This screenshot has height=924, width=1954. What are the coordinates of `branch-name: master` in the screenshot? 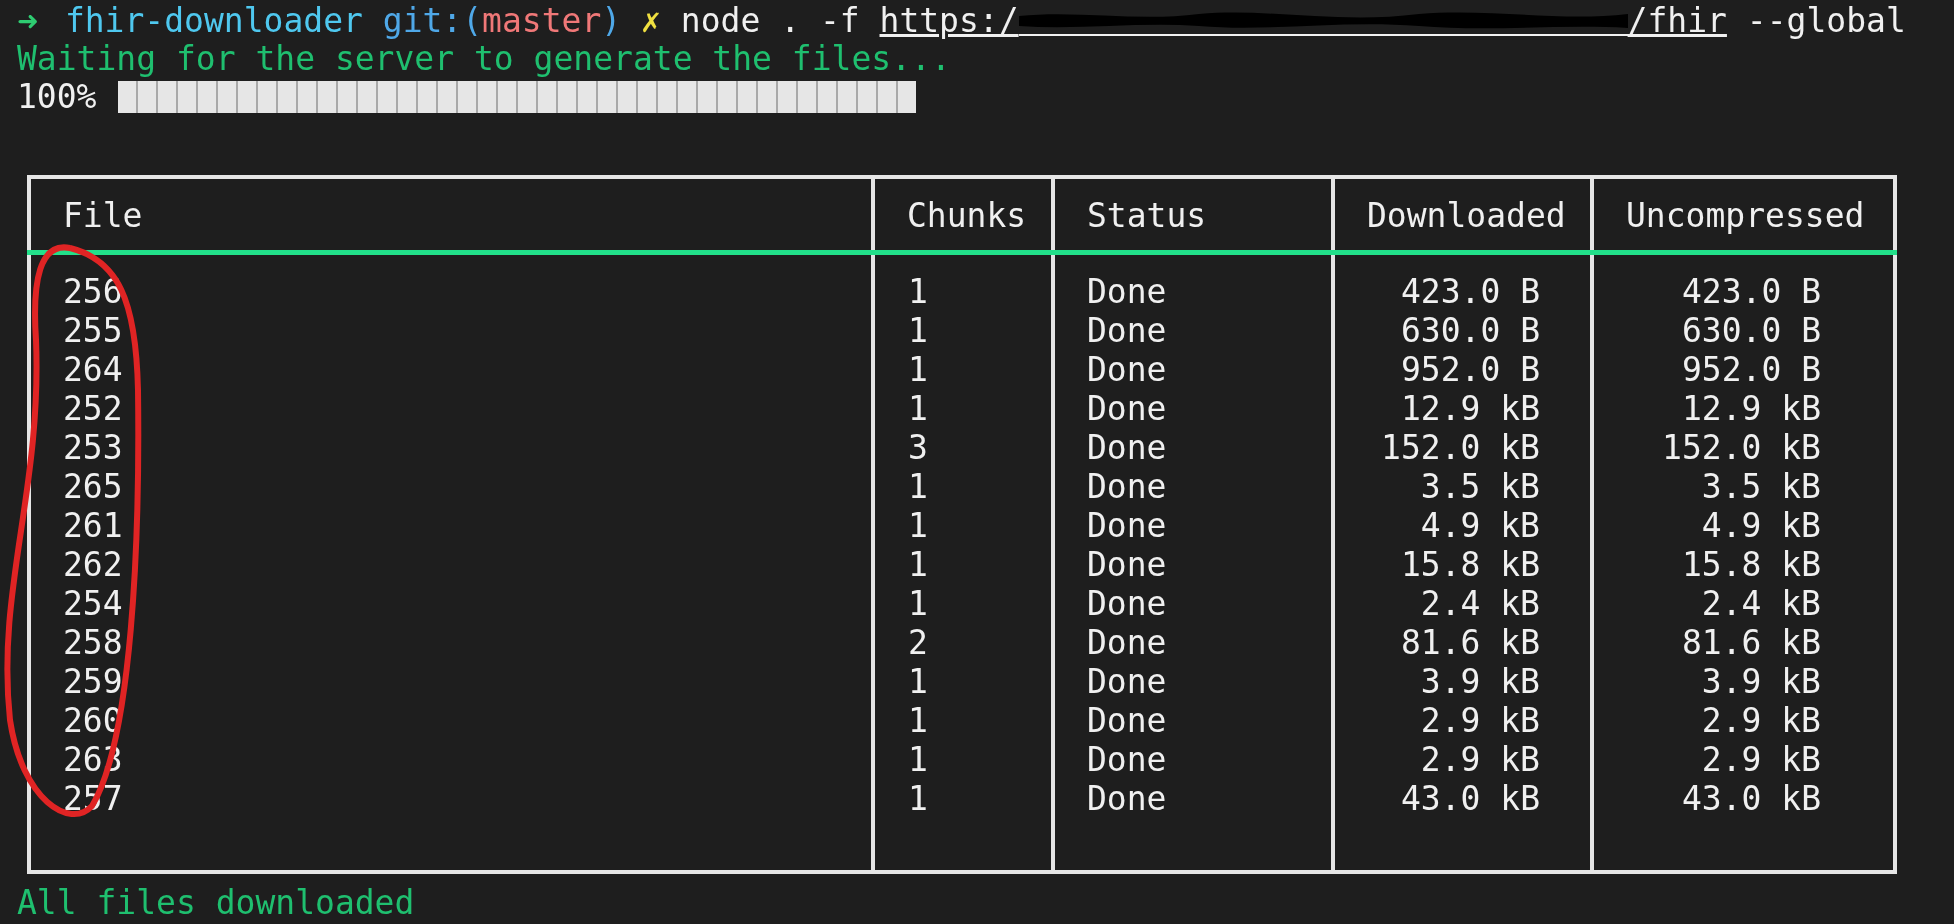 It's located at (542, 21).